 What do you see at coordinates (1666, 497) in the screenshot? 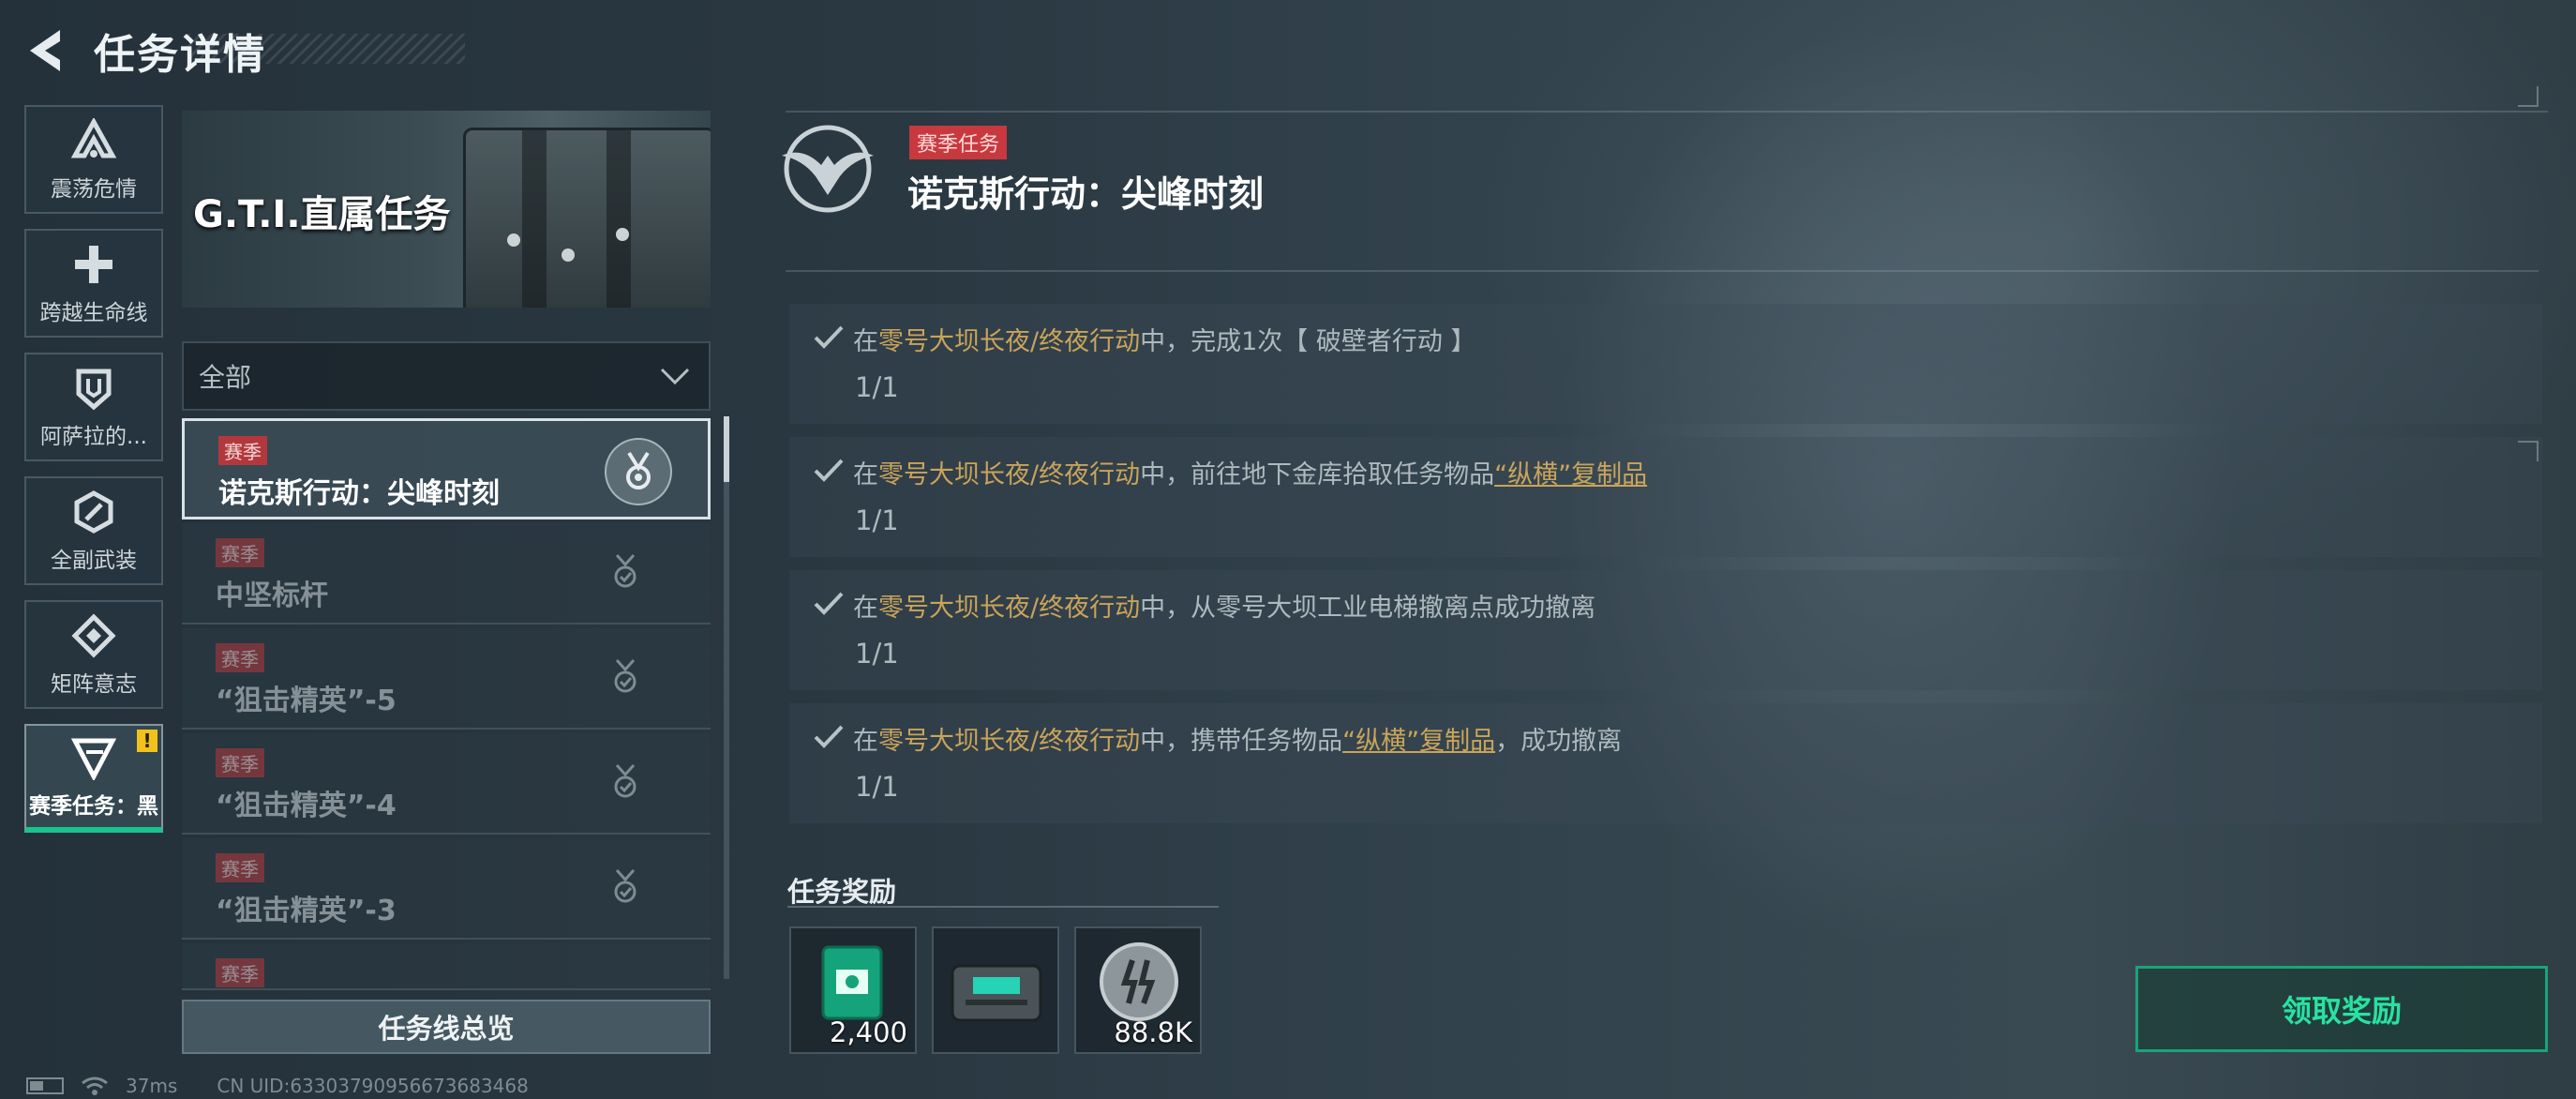
I see `objective-item: 在零号大坝长夜/终夜行动中，前往地下金库拾取任务物品“纵横”复制品 1/1` at bounding box center [1666, 497].